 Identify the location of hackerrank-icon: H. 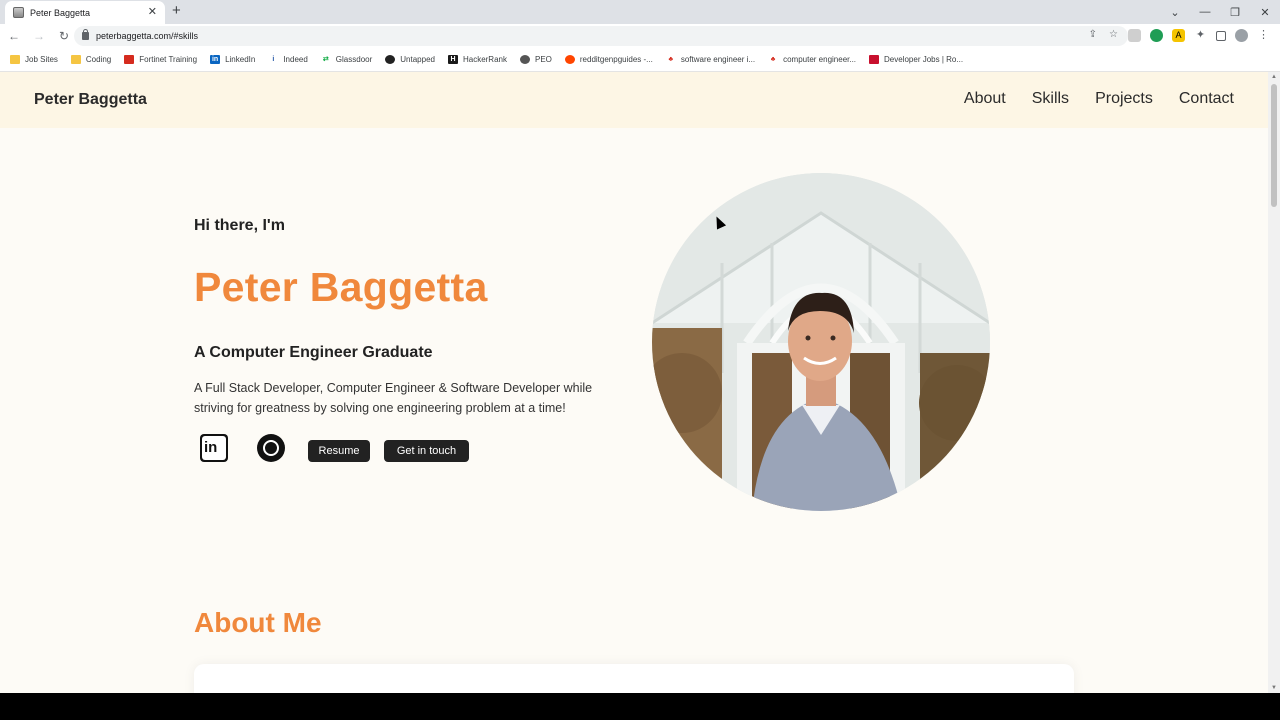
(452, 59).